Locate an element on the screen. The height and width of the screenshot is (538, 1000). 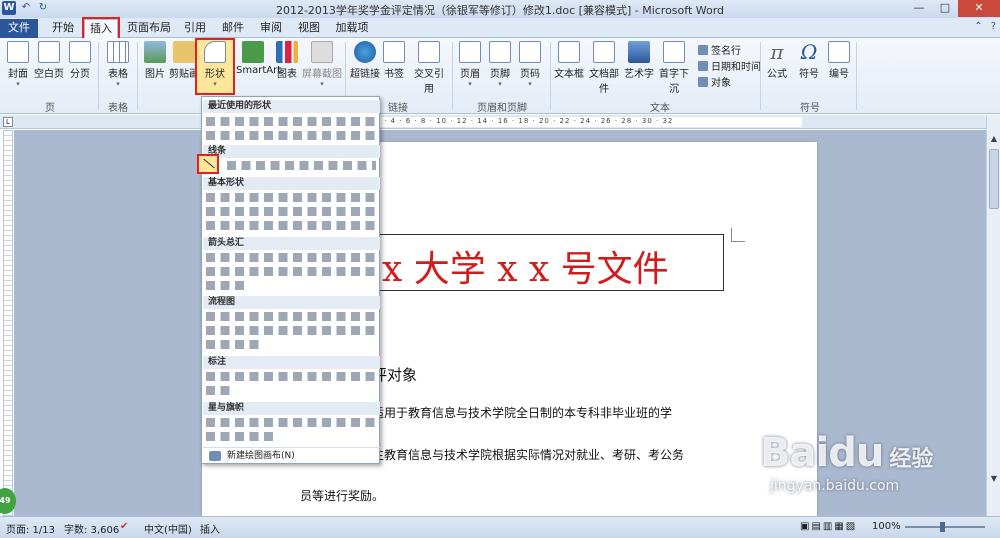
scroll-down-icon: ▼ is located at coordinates (994, 479).